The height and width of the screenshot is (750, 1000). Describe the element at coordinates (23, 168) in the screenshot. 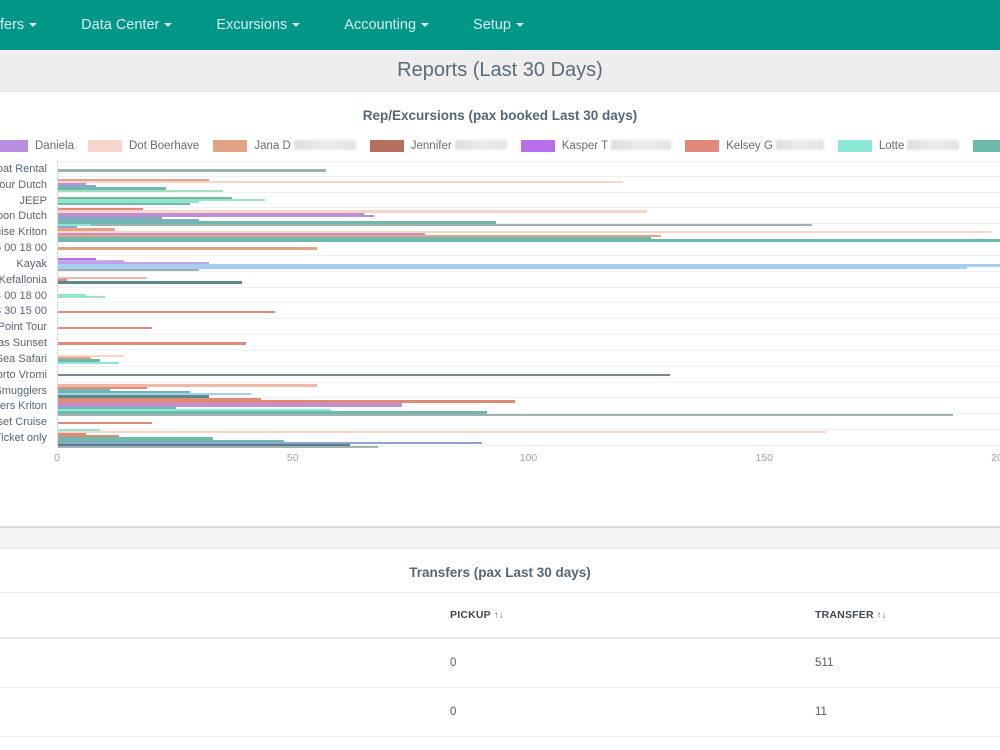

I see `chart-y-label: oat Rental` at that location.